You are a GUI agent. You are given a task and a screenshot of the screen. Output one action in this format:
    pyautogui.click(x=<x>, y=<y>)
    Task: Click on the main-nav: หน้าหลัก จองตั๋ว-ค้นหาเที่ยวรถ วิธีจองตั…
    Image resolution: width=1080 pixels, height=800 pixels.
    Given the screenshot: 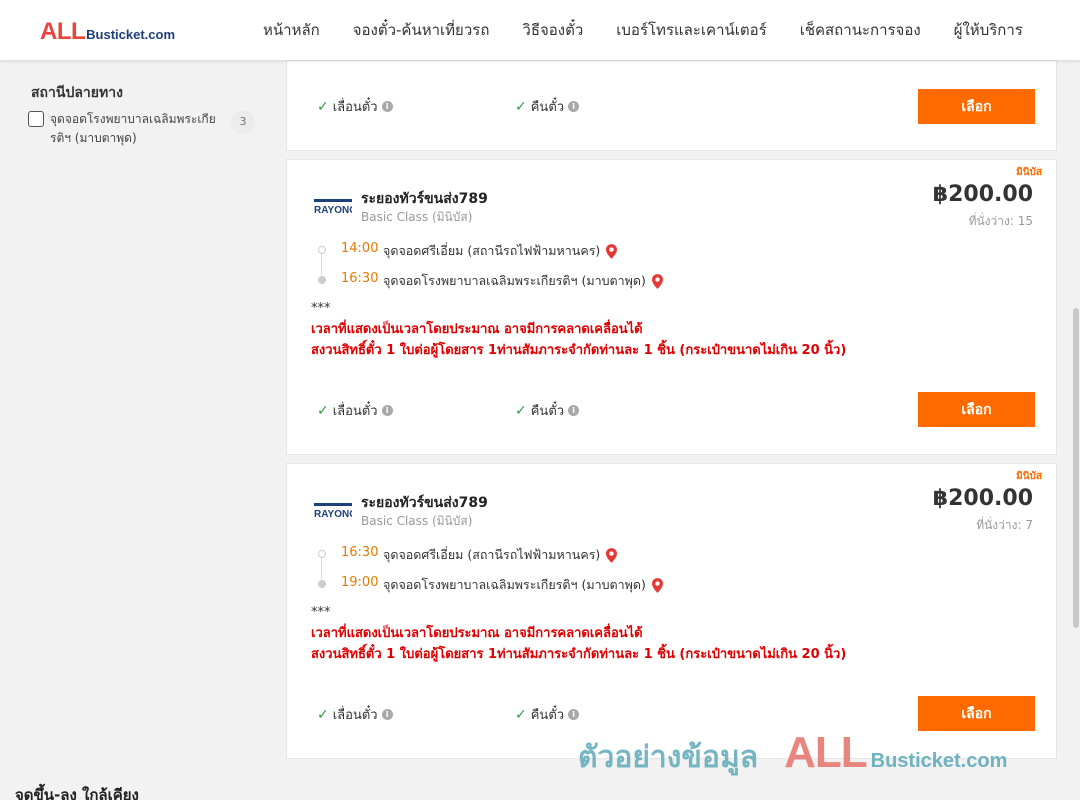 What is the action you would take?
    pyautogui.click(x=659, y=30)
    